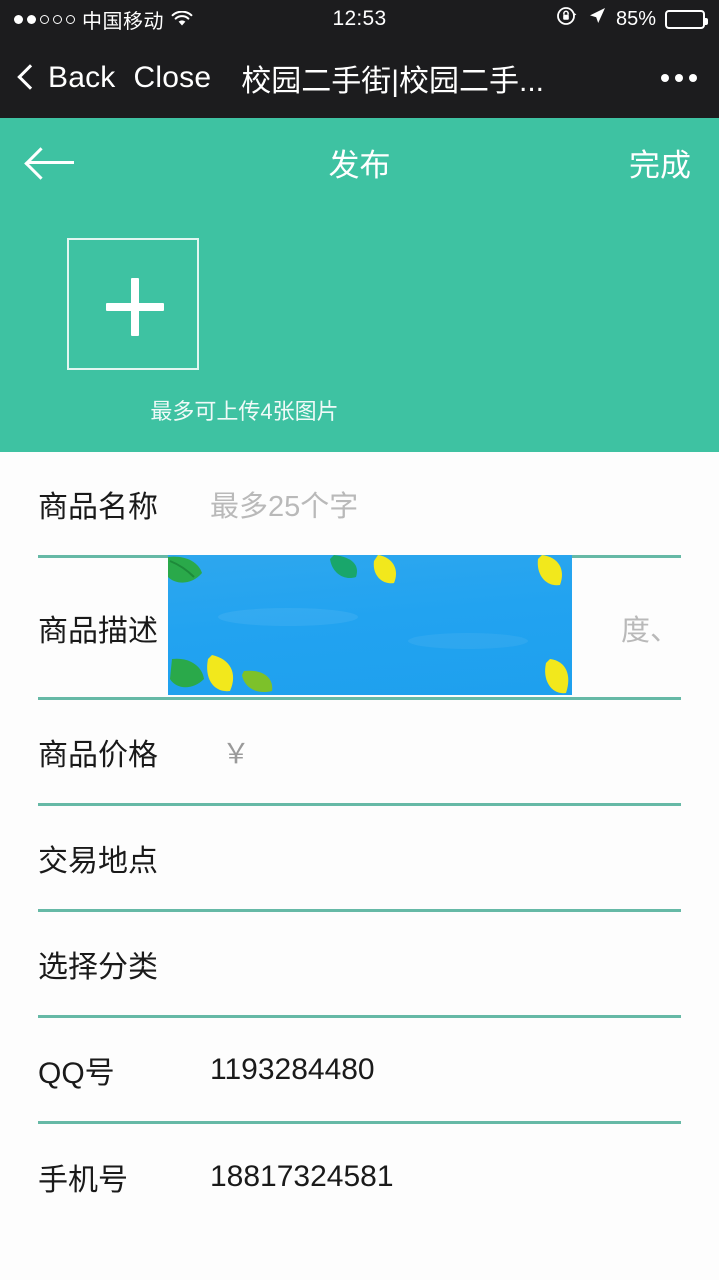 This screenshot has width=719, height=1280. Describe the element at coordinates (230, 752) in the screenshot. I see `input-product-price: ￥` at that location.